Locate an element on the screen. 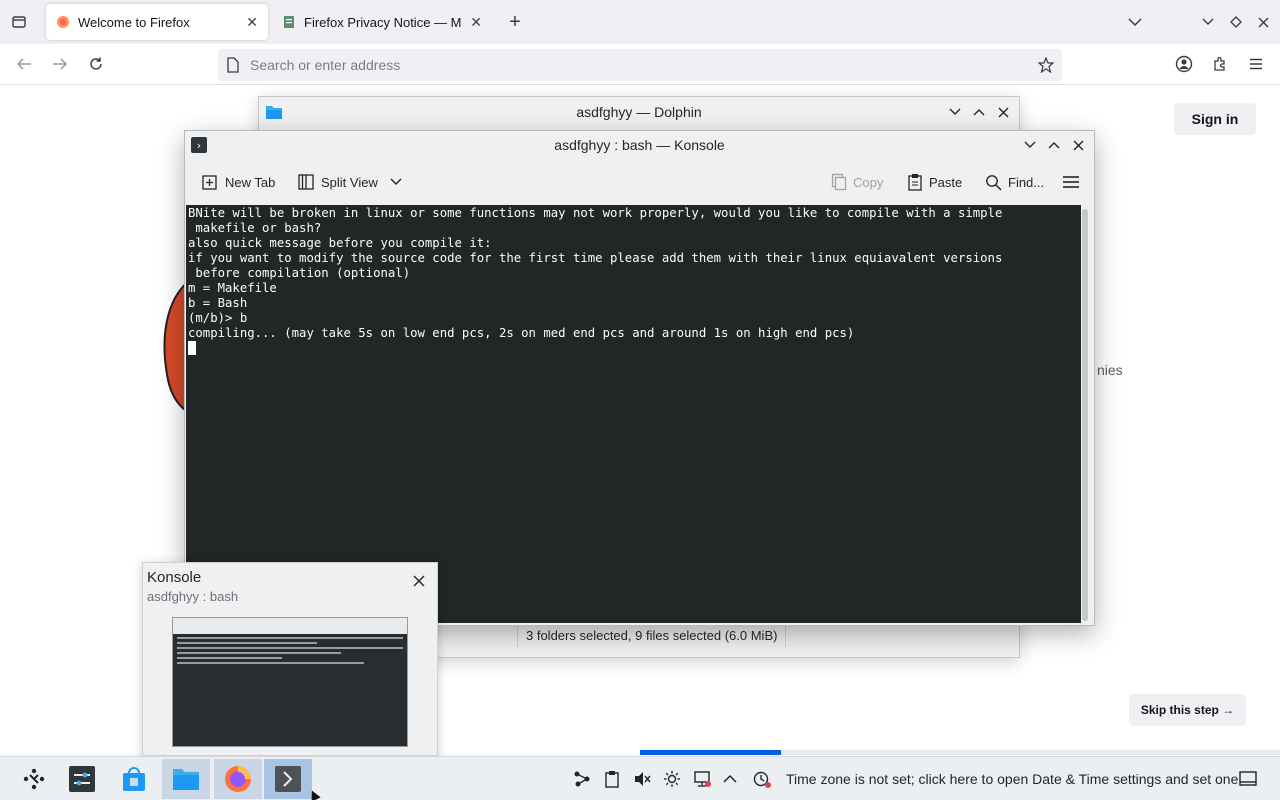 This screenshot has height=800, width=1280. tab-title: Welcome to Firefox is located at coordinates (134, 22).